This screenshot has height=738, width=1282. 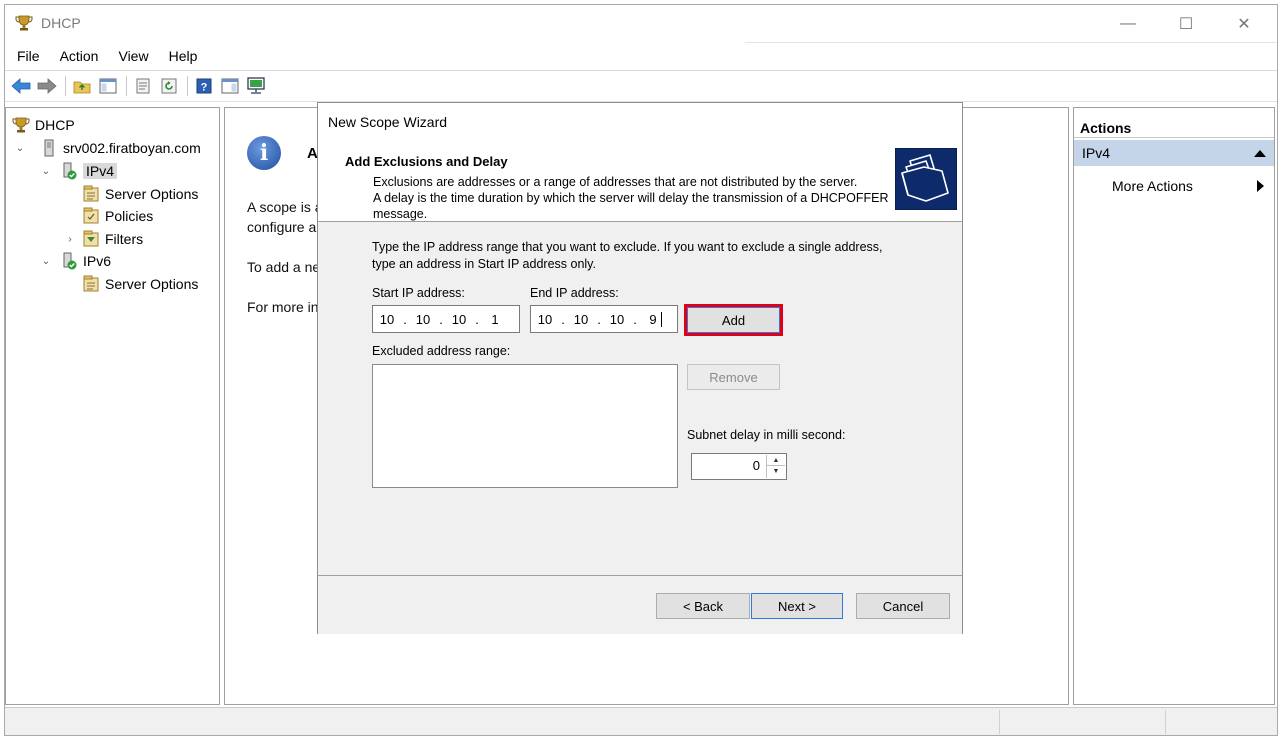 What do you see at coordinates (132, 148) in the screenshot?
I see `tree-label-server: srv002.firatboyan.com` at bounding box center [132, 148].